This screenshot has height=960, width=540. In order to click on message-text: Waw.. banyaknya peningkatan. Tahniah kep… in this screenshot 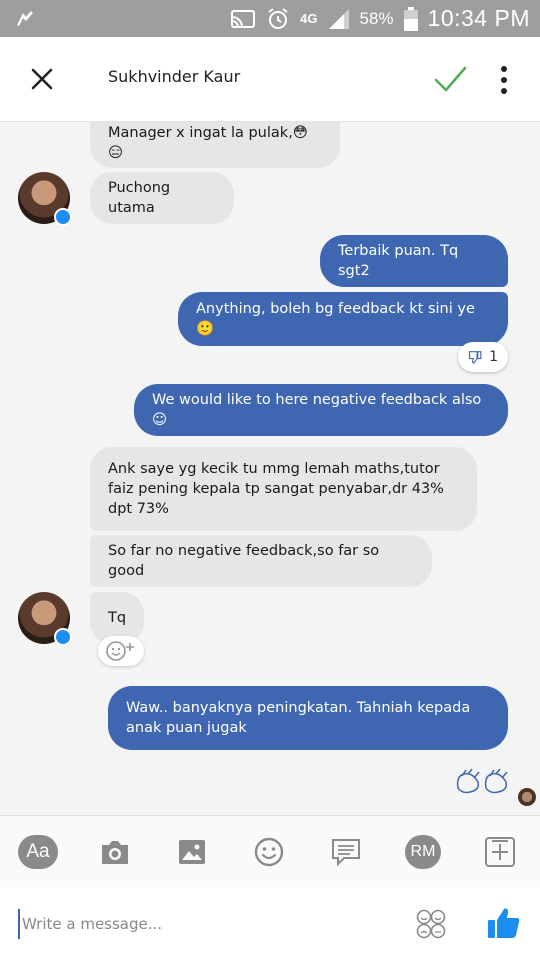, I will do `click(298, 718)`.